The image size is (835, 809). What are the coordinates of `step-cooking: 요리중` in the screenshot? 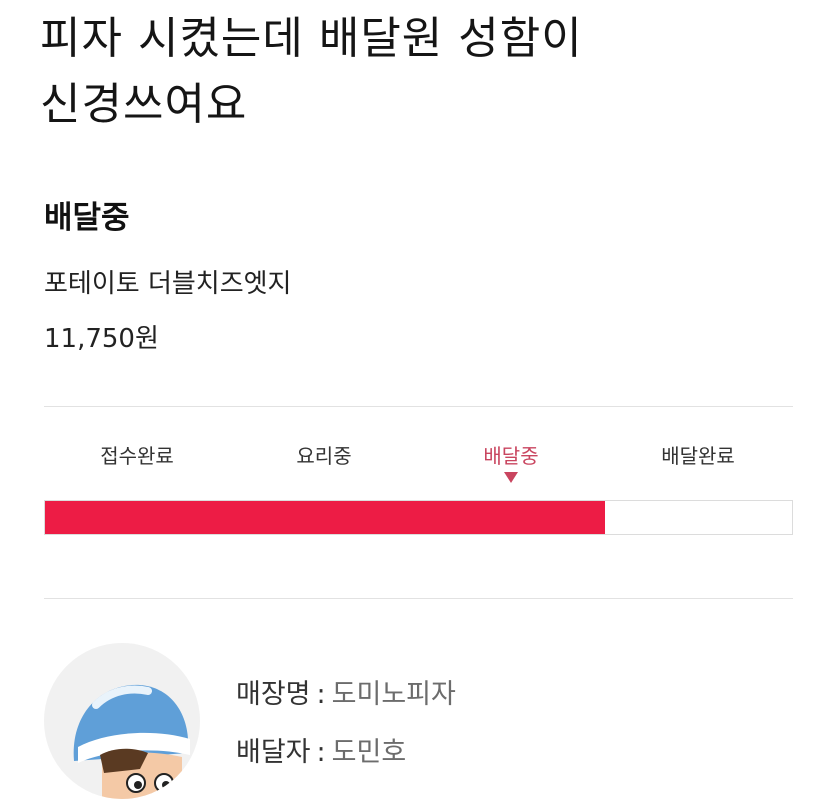 It's located at (324, 456).